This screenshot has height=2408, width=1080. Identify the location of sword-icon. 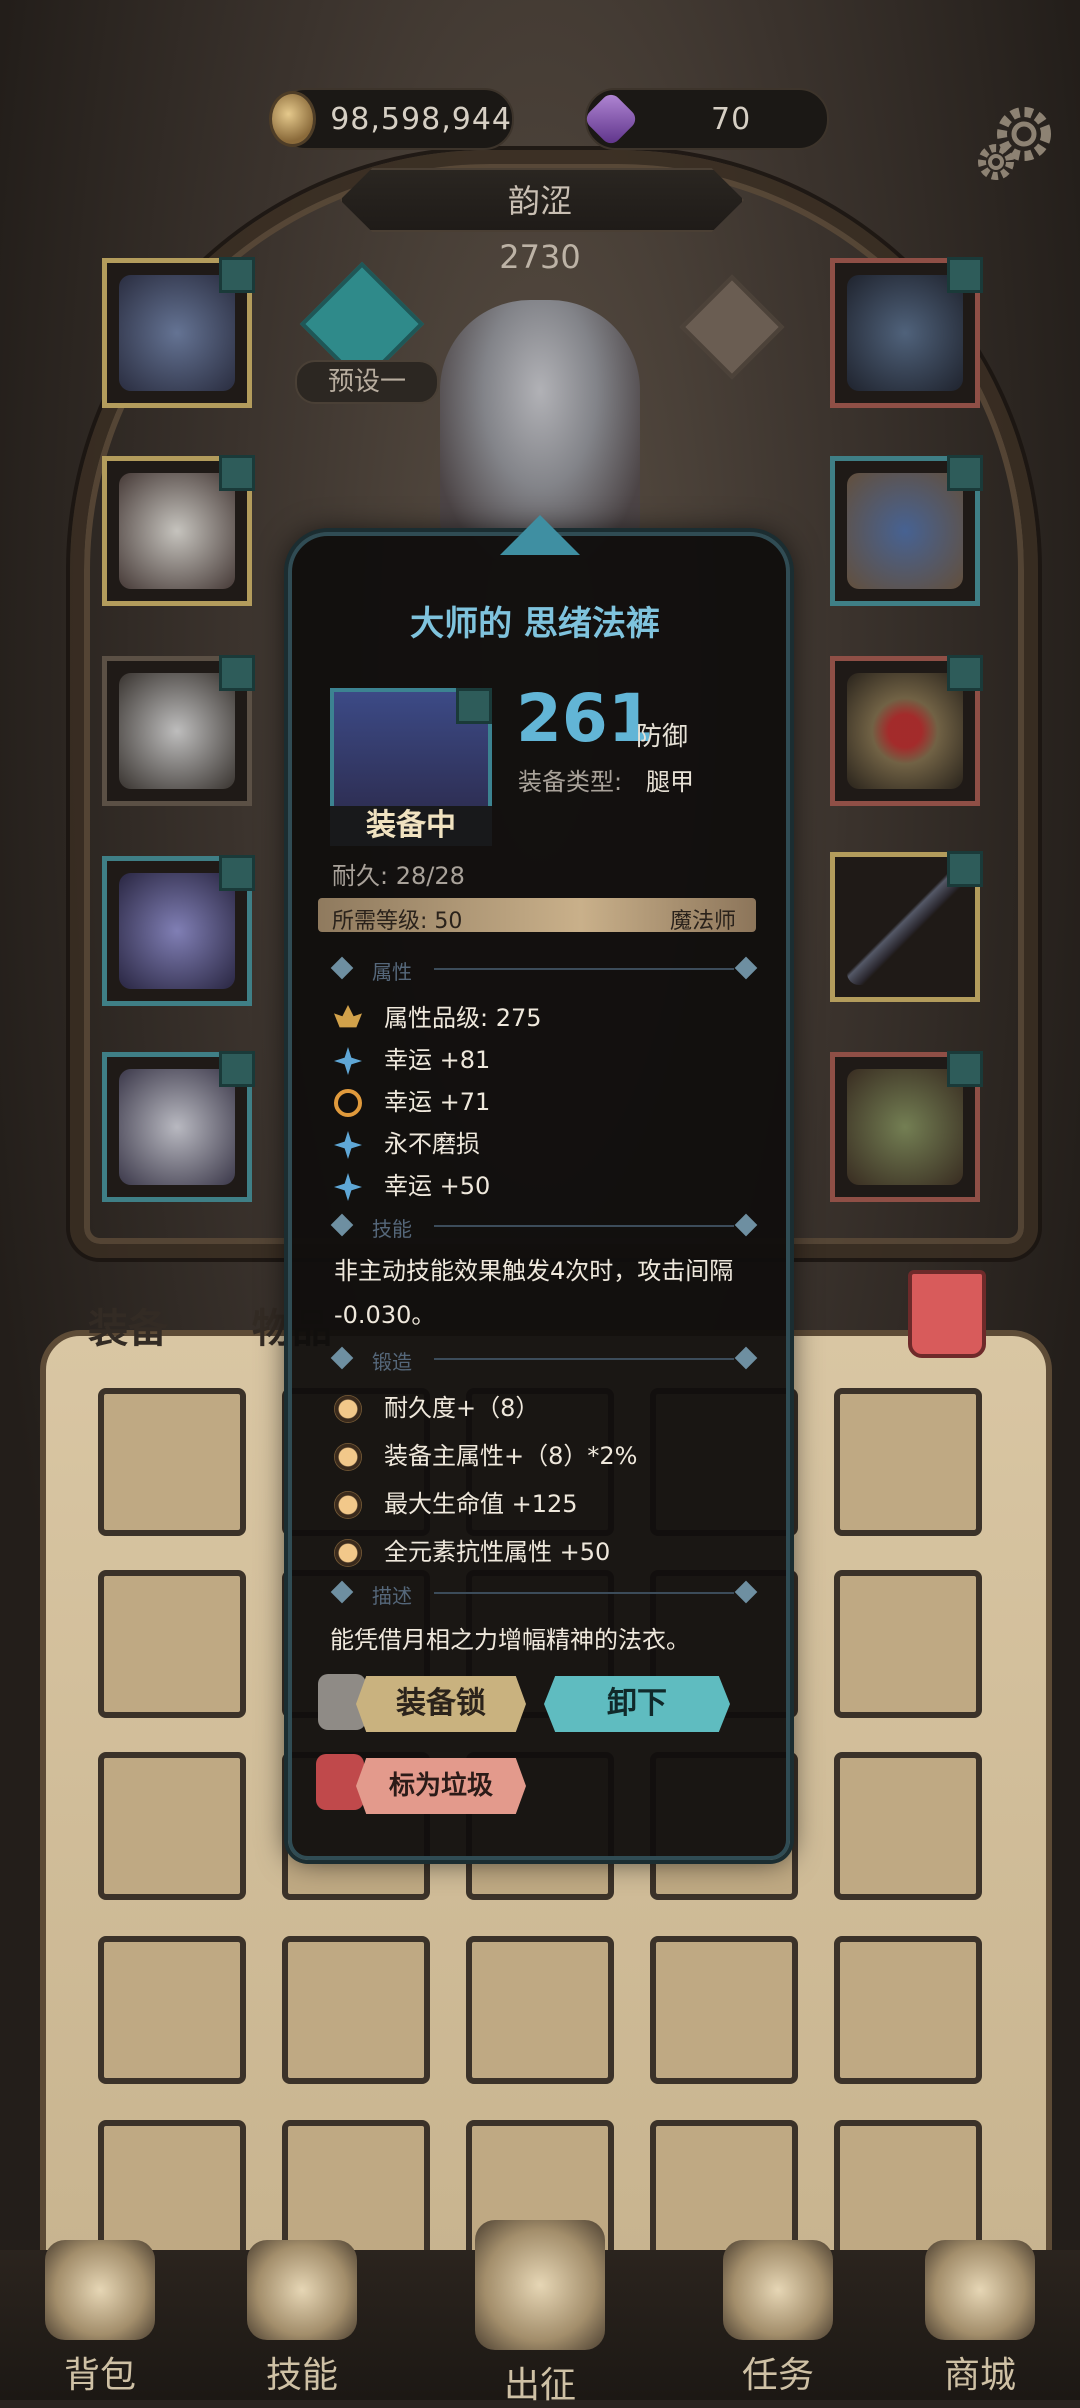
(540, 2285).